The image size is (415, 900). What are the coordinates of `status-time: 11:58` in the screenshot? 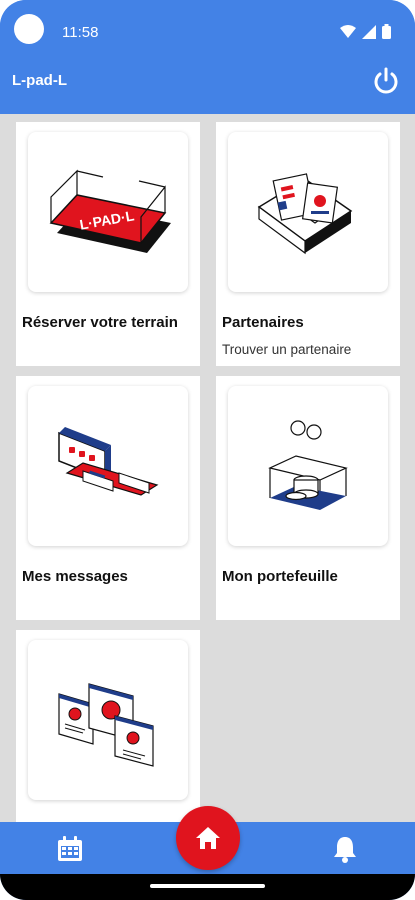 It's located at (80, 32).